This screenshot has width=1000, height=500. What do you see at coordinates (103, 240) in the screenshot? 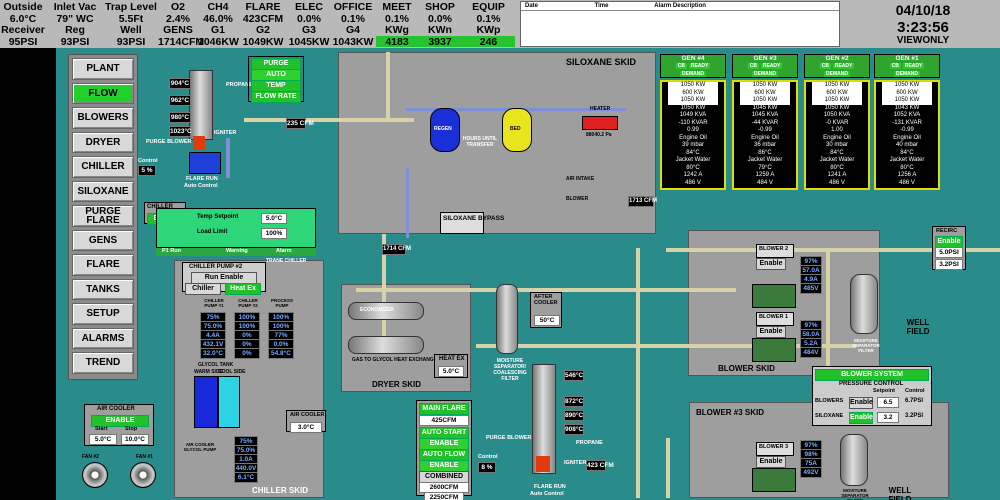
I see `nav-button-gens: GENS` at bounding box center [103, 240].